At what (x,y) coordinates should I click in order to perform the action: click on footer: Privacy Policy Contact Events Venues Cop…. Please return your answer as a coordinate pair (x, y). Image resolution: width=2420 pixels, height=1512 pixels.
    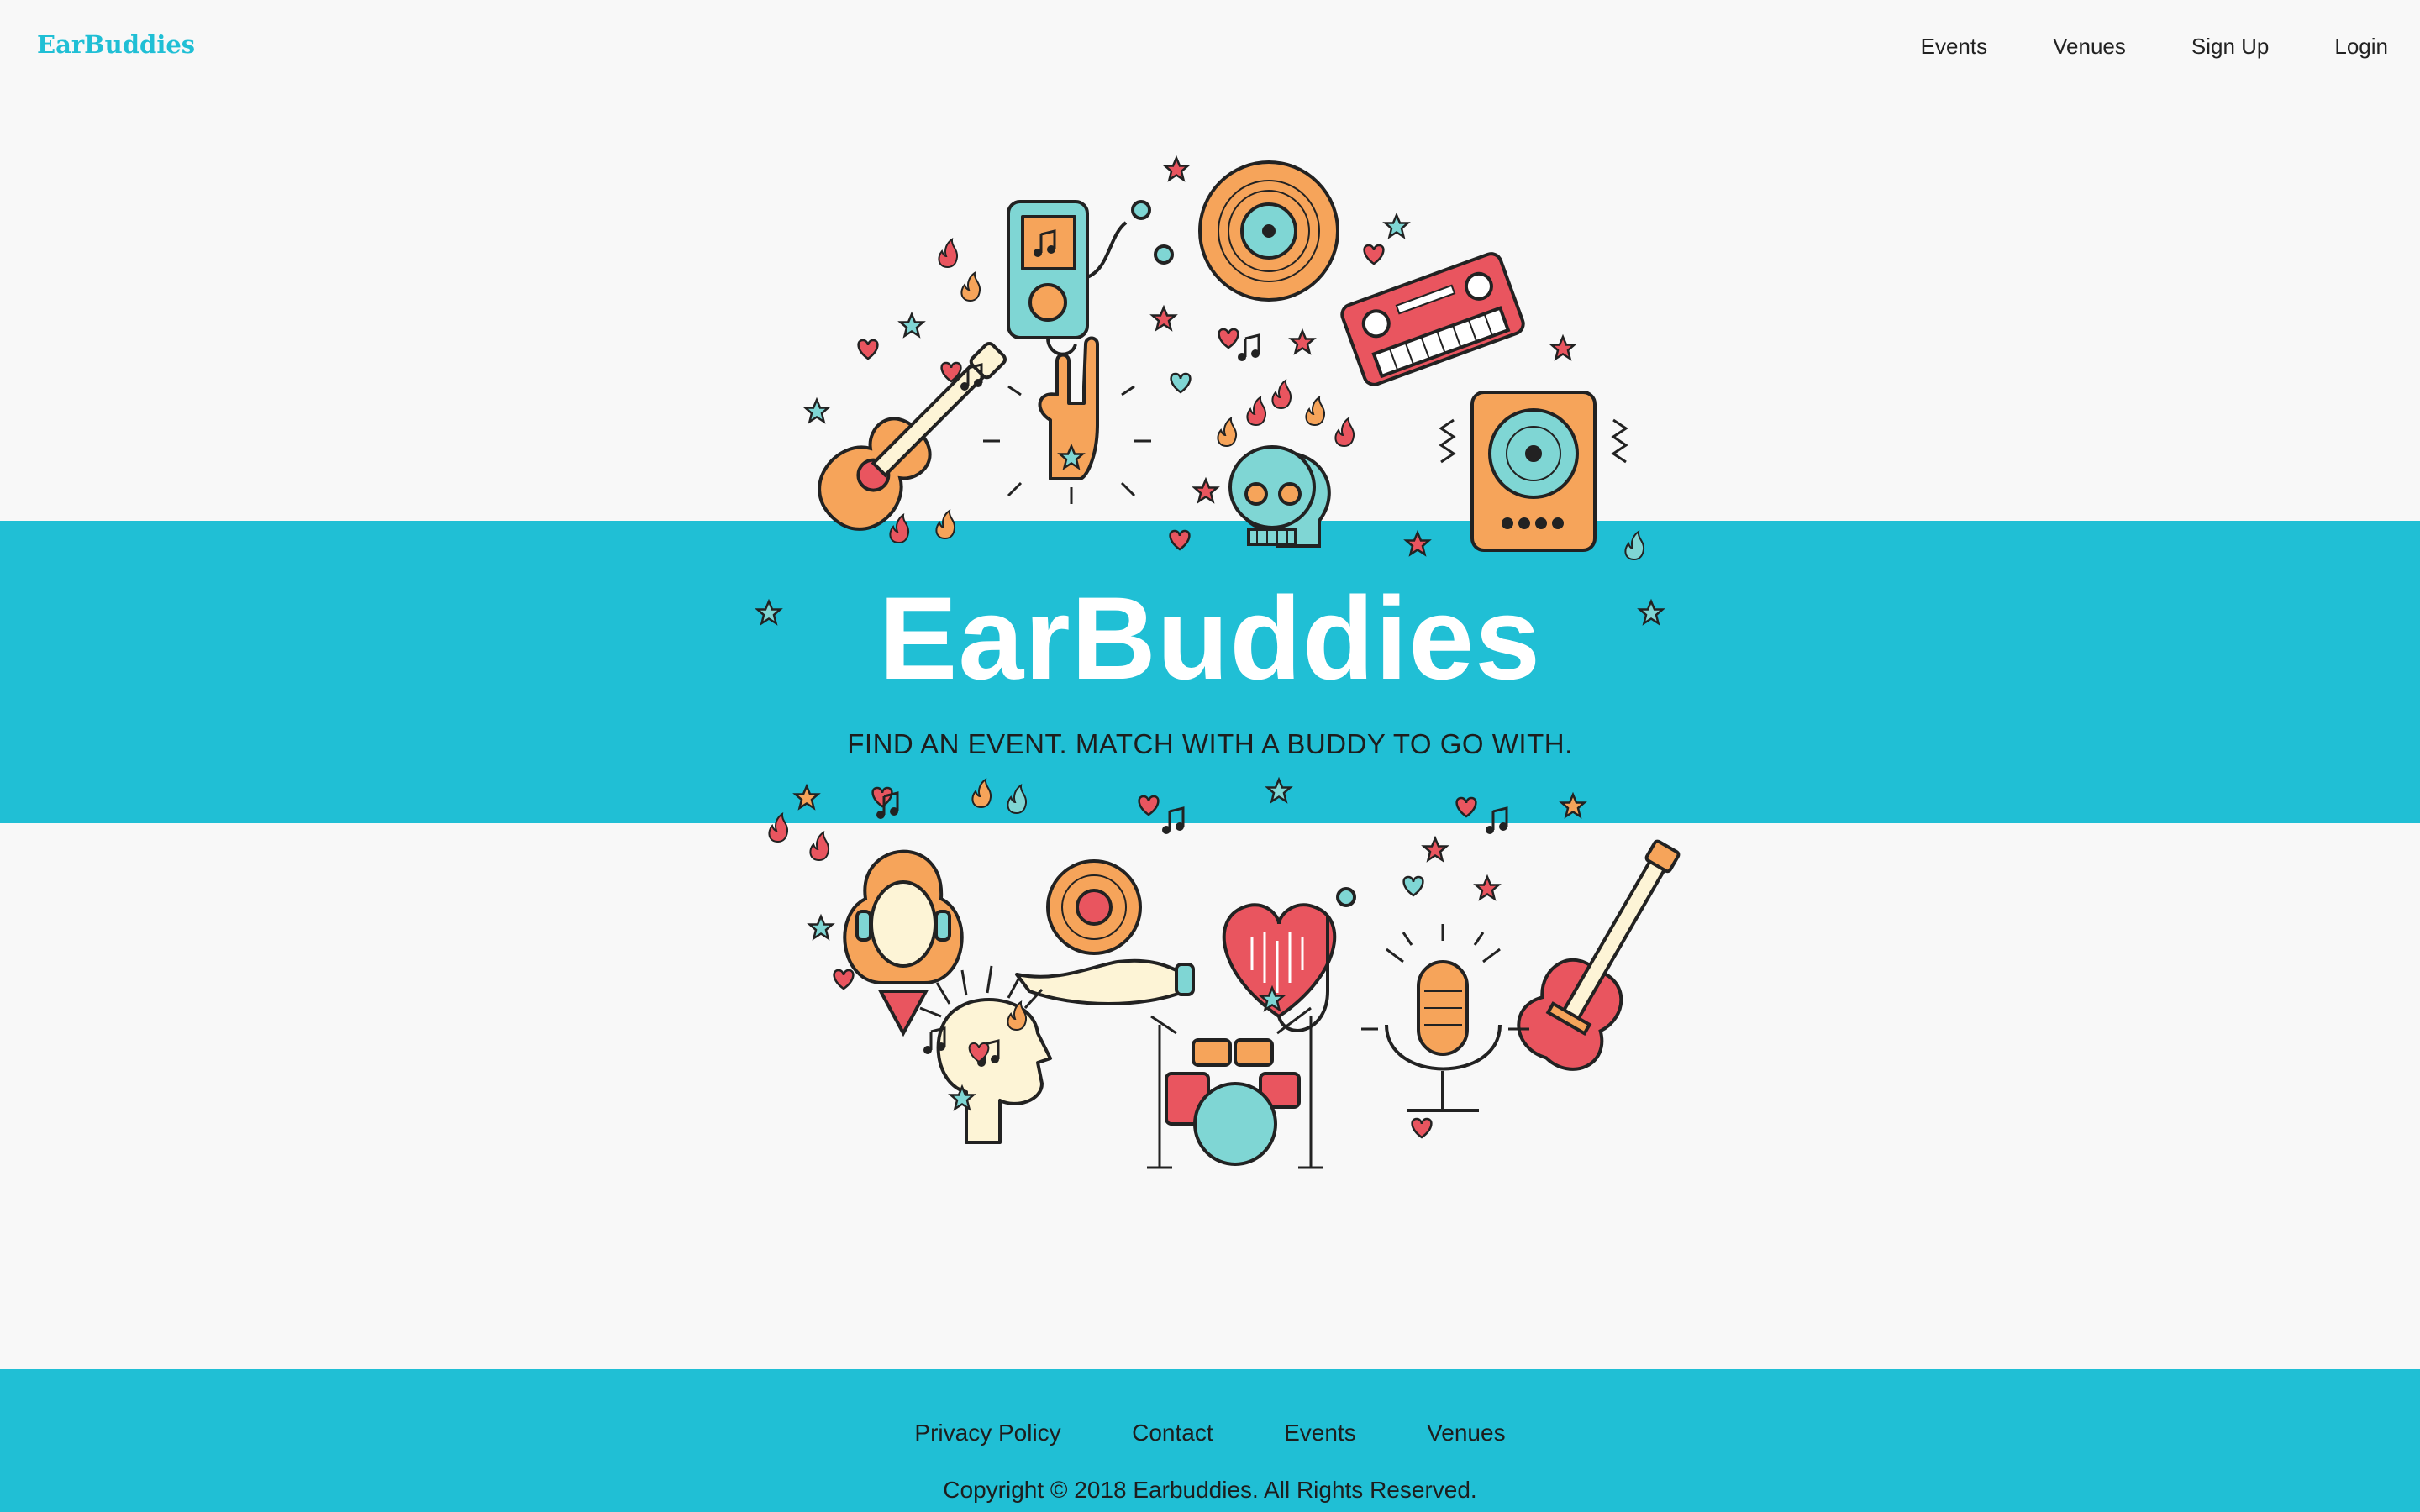
    Looking at the image, I should click on (1210, 1440).